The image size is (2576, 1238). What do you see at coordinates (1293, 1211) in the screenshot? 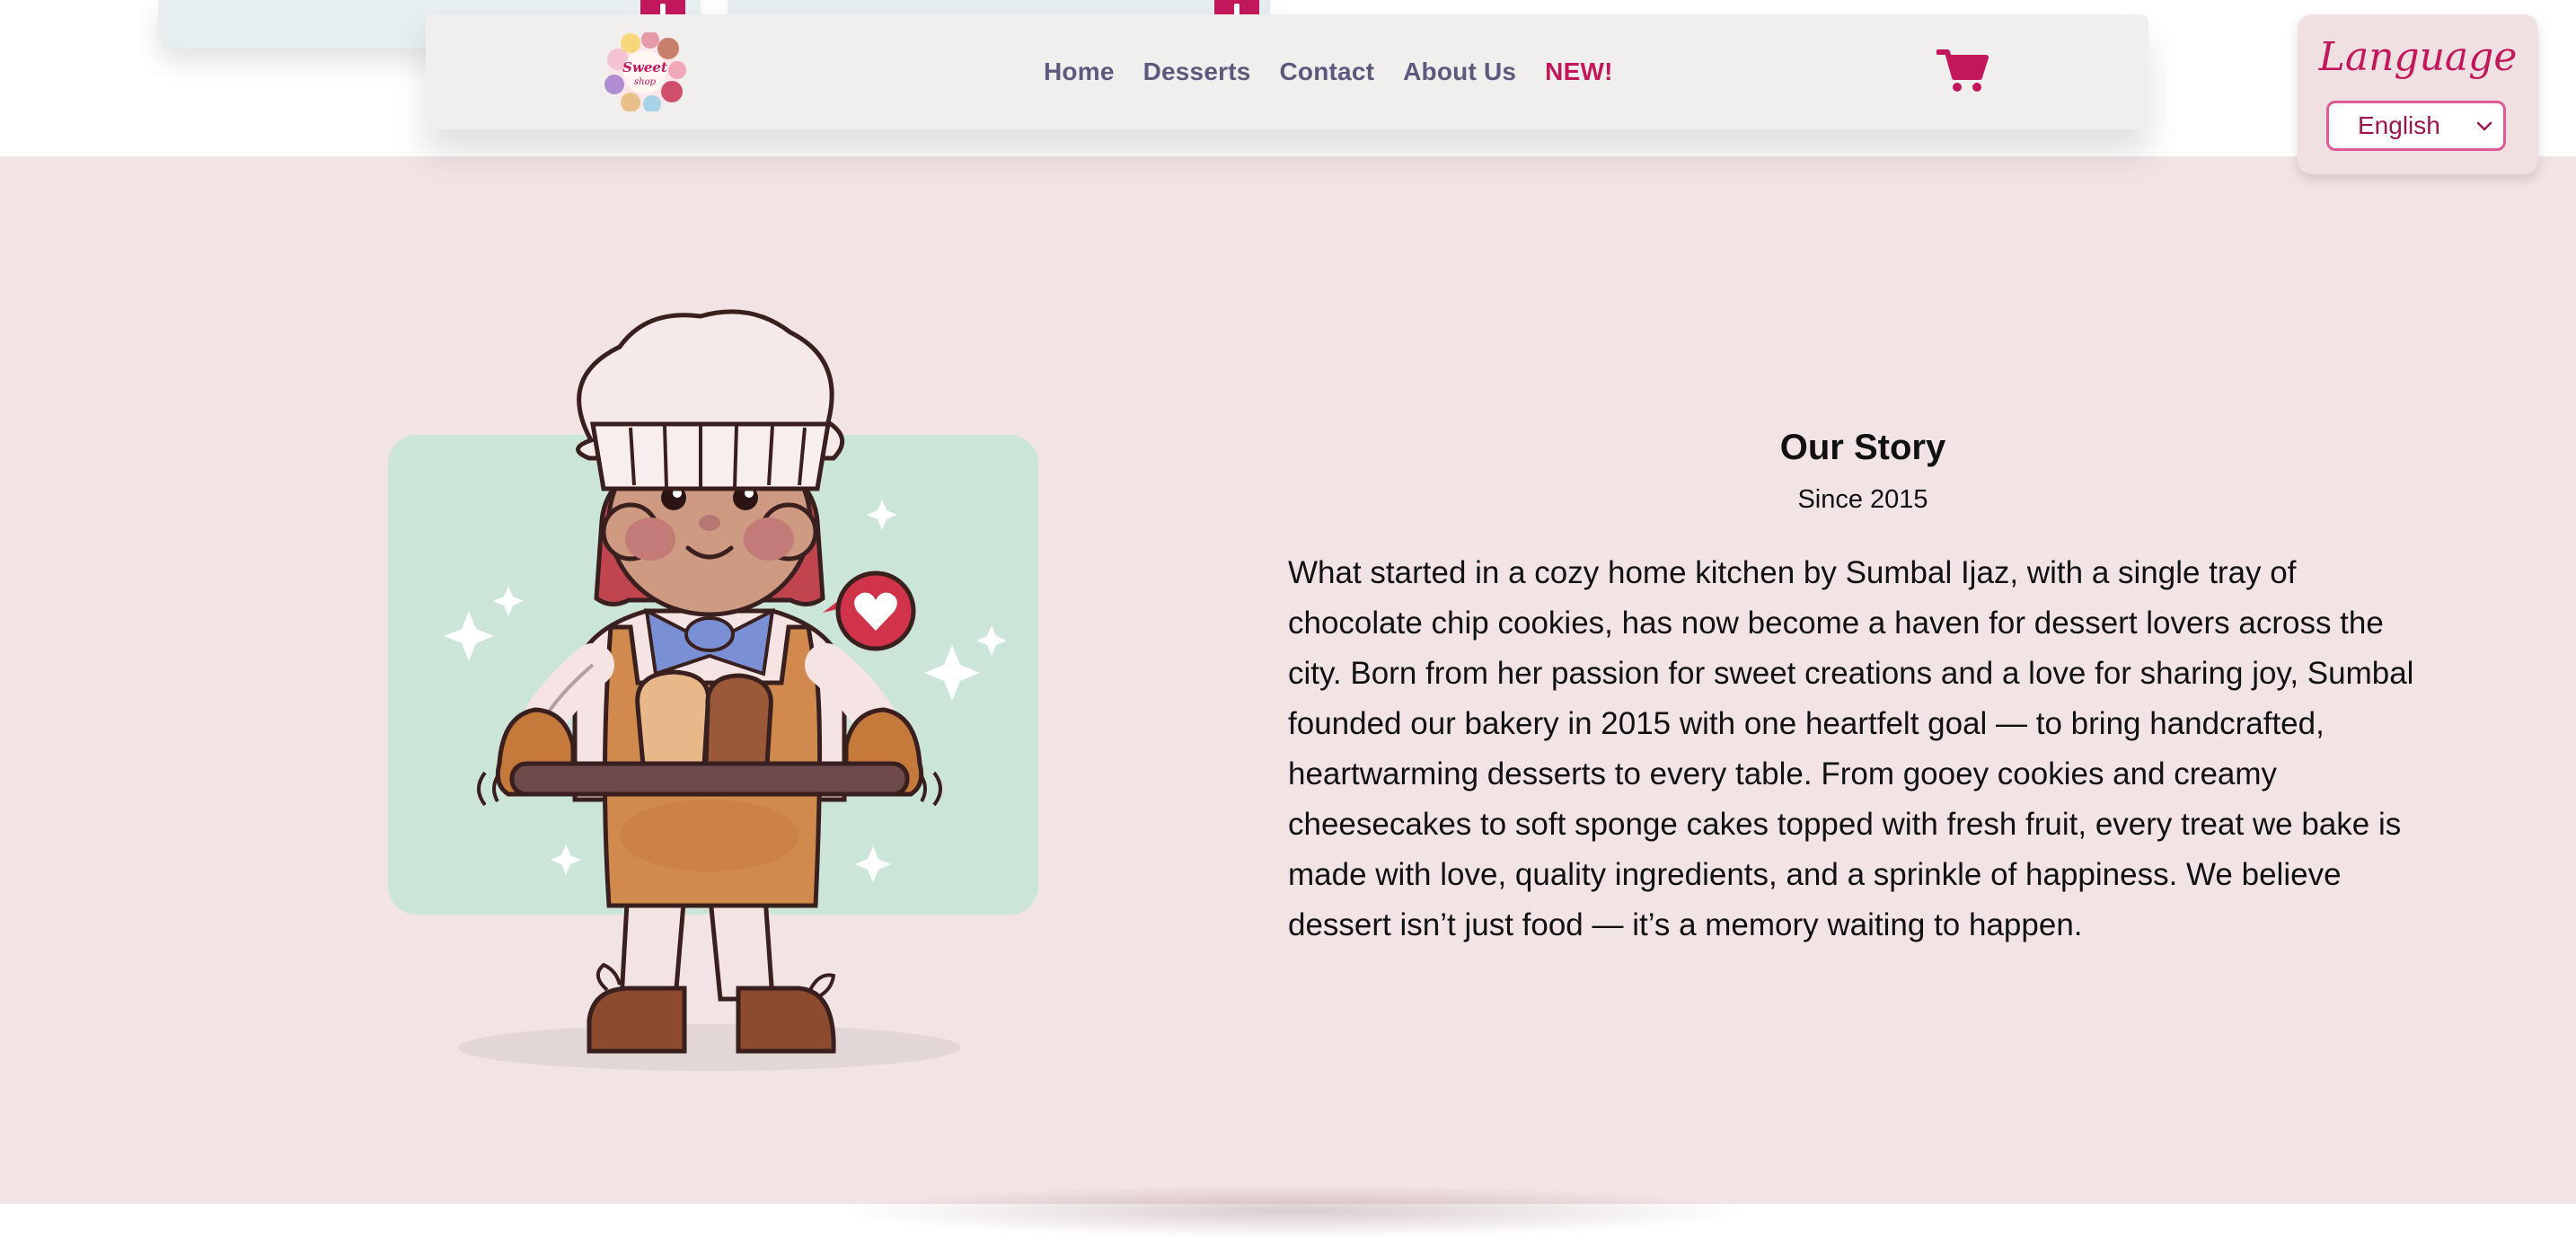
I see `next-section-shadow` at bounding box center [1293, 1211].